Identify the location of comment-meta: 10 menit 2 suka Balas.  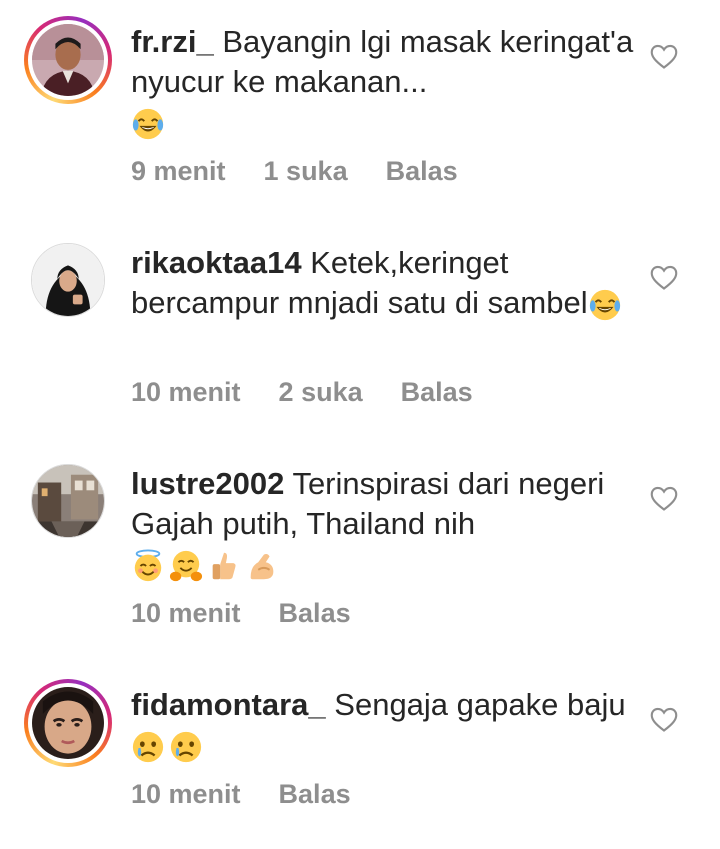
(321, 392).